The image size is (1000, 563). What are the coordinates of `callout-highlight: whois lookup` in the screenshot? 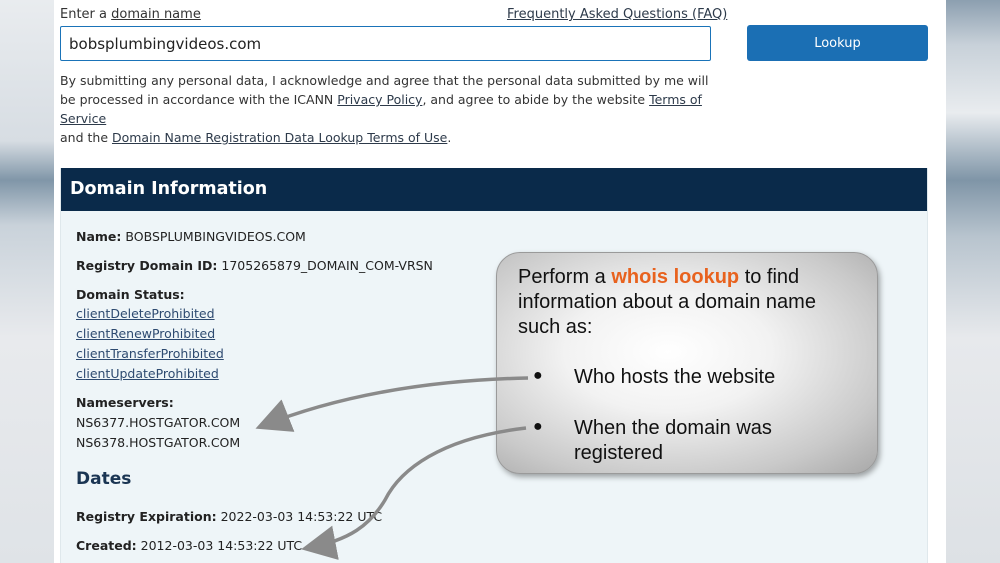 It's located at (675, 277).